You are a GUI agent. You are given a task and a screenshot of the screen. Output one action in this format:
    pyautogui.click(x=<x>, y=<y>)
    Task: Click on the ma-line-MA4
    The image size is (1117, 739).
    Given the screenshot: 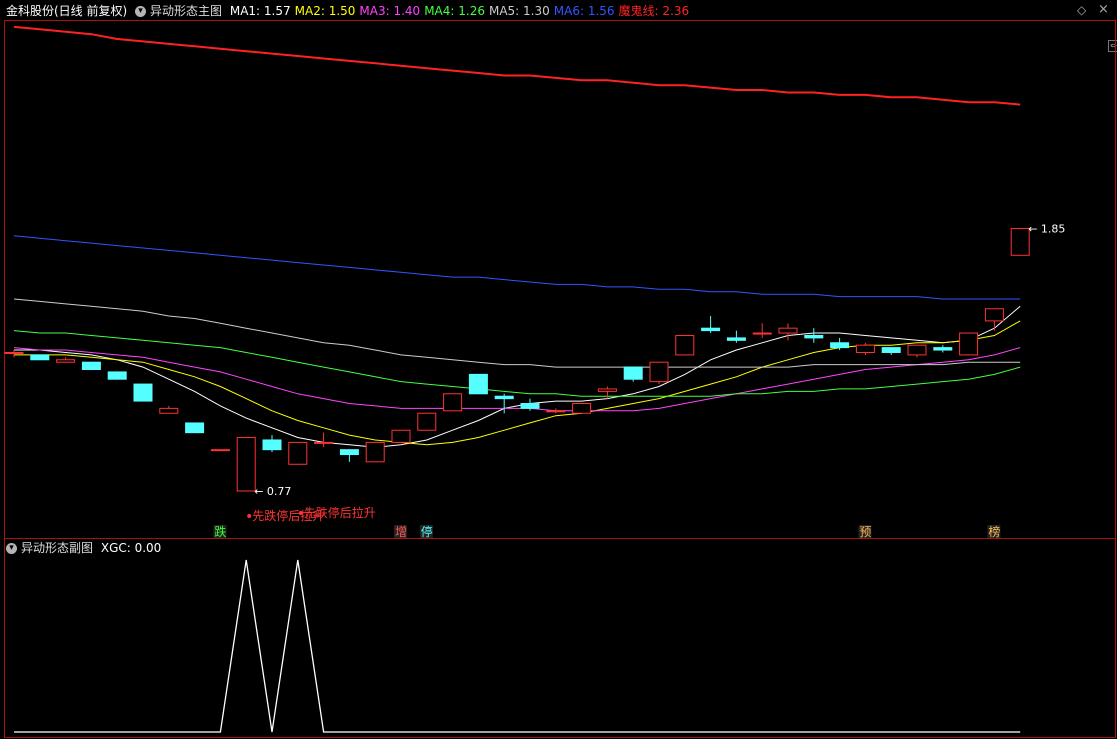 What is the action you would take?
    pyautogui.click(x=517, y=363)
    